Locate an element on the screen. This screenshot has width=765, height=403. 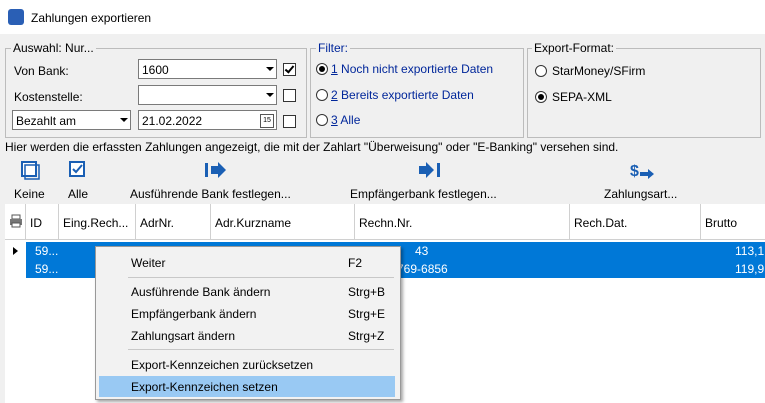
payment-type-icon: $ is located at coordinates (642, 171).